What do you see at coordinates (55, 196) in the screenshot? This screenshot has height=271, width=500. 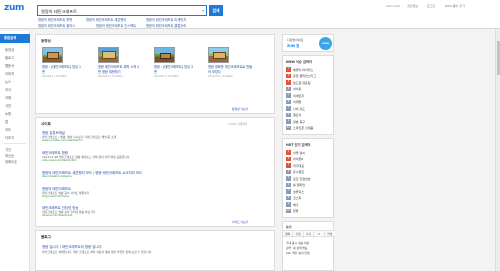 I see `result-url: blog.naver.com/hoon` at bounding box center [55, 196].